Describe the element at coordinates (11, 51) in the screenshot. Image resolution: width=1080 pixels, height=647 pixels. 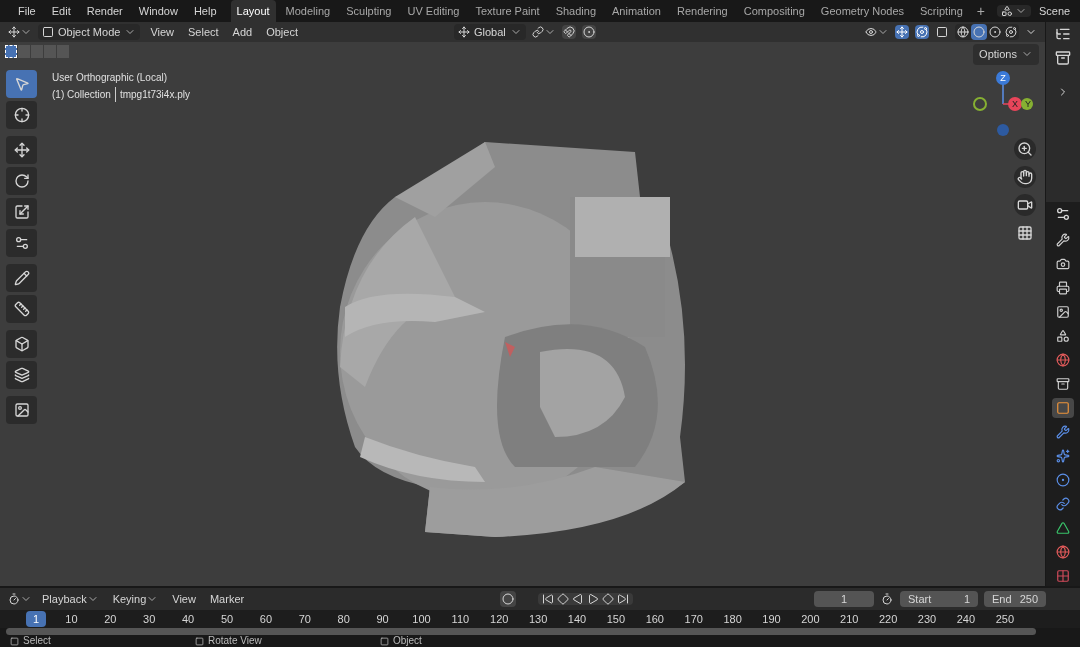
I see `select-mode-button` at that location.